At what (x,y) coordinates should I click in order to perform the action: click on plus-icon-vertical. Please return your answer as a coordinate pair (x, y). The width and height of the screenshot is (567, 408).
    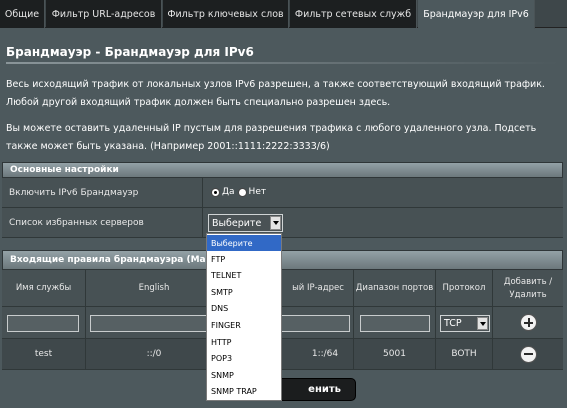
    Looking at the image, I should click on (528, 322).